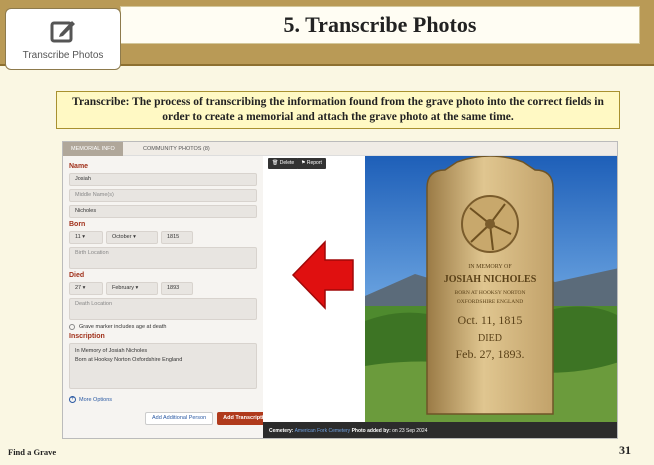 This screenshot has height=465, width=654. I want to click on report-label: Report, so click(314, 163).